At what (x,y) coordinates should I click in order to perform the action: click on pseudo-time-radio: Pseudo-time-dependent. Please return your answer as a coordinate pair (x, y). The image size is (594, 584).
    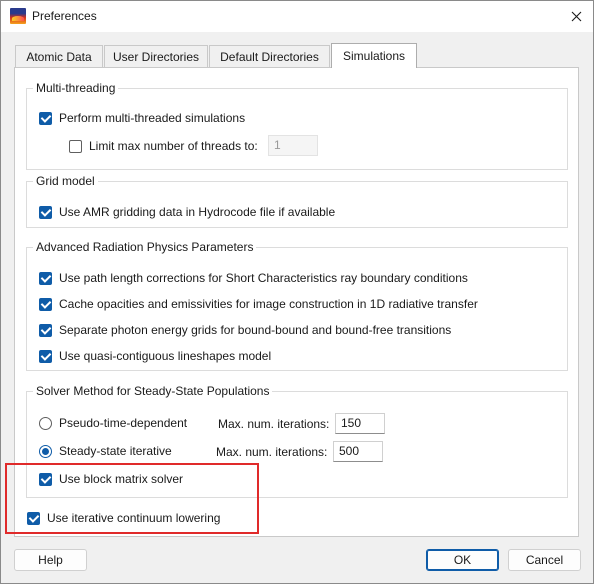
    Looking at the image, I should click on (113, 423).